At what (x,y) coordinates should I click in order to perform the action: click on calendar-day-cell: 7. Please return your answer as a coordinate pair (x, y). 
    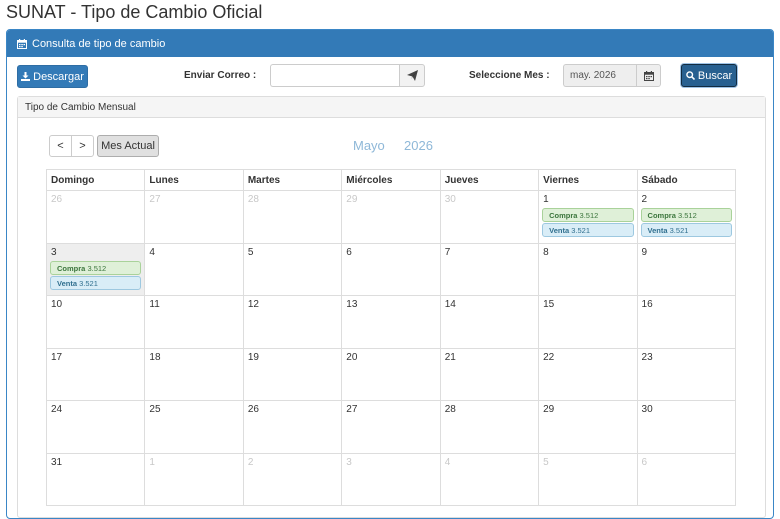
    Looking at the image, I should click on (489, 269).